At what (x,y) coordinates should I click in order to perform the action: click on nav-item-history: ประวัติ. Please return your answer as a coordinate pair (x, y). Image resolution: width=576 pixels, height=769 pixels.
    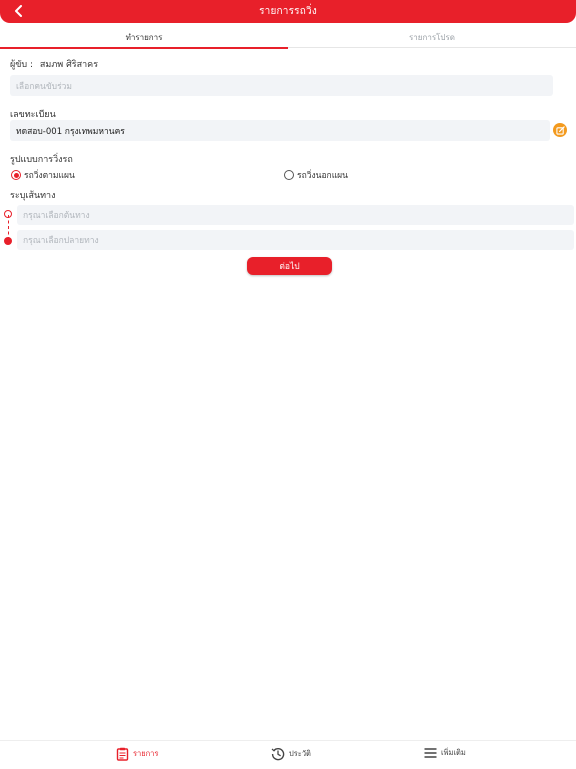
    Looking at the image, I should click on (291, 754).